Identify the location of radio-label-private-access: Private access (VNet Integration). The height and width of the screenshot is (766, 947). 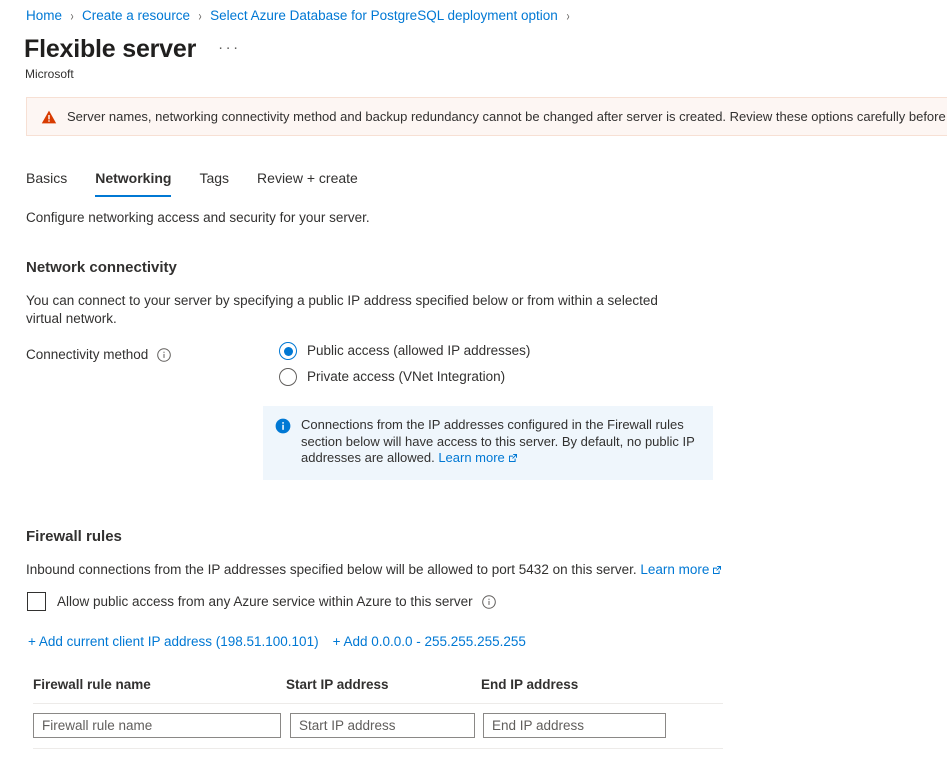
(406, 376).